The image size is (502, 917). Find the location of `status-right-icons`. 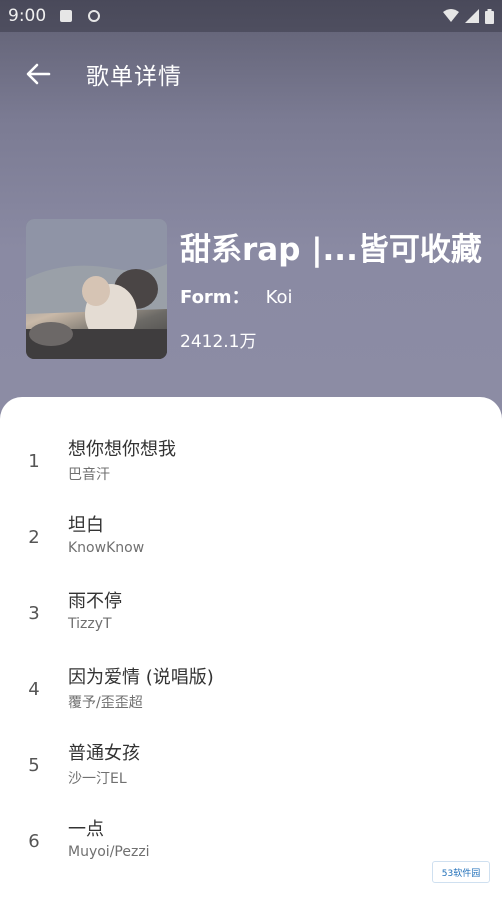

status-right-icons is located at coordinates (468, 16).